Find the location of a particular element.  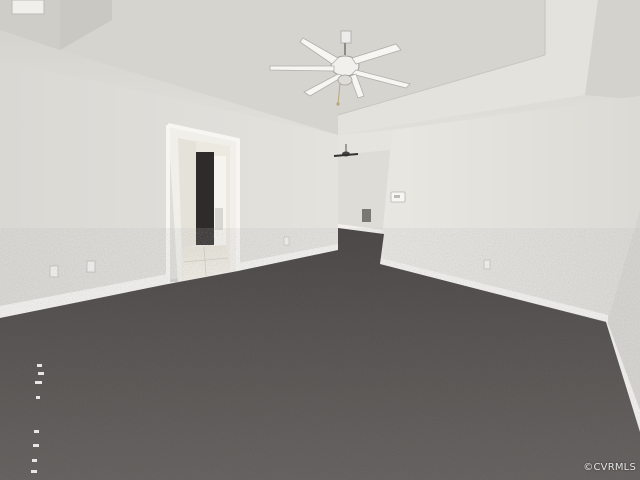

watermark: ©CVRMLS is located at coordinates (609, 467).